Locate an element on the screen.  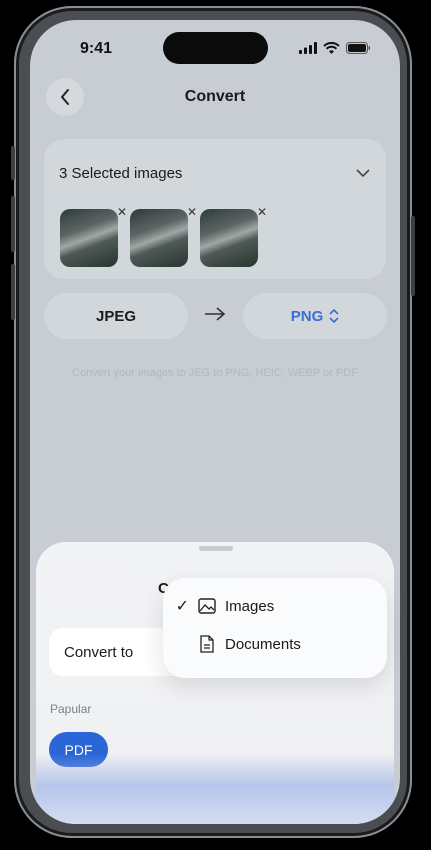
status-bar: 9:41 is located at coordinates (215, 45).